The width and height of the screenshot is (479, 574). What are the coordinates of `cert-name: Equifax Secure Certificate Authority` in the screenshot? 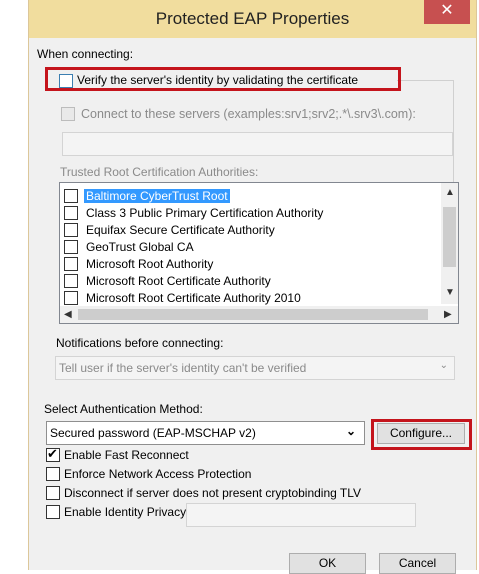 It's located at (180, 230).